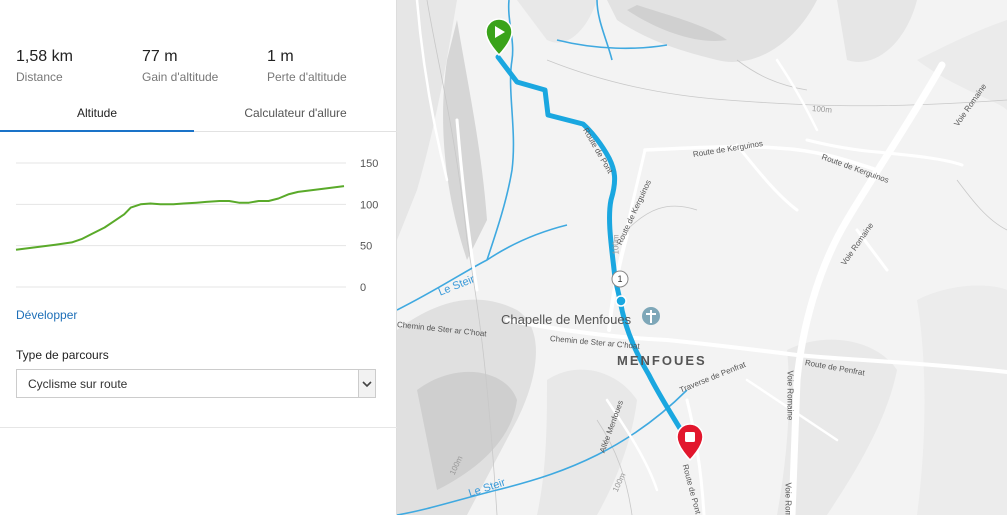  What do you see at coordinates (621, 301) in the screenshot?
I see `route-waypoint` at bounding box center [621, 301].